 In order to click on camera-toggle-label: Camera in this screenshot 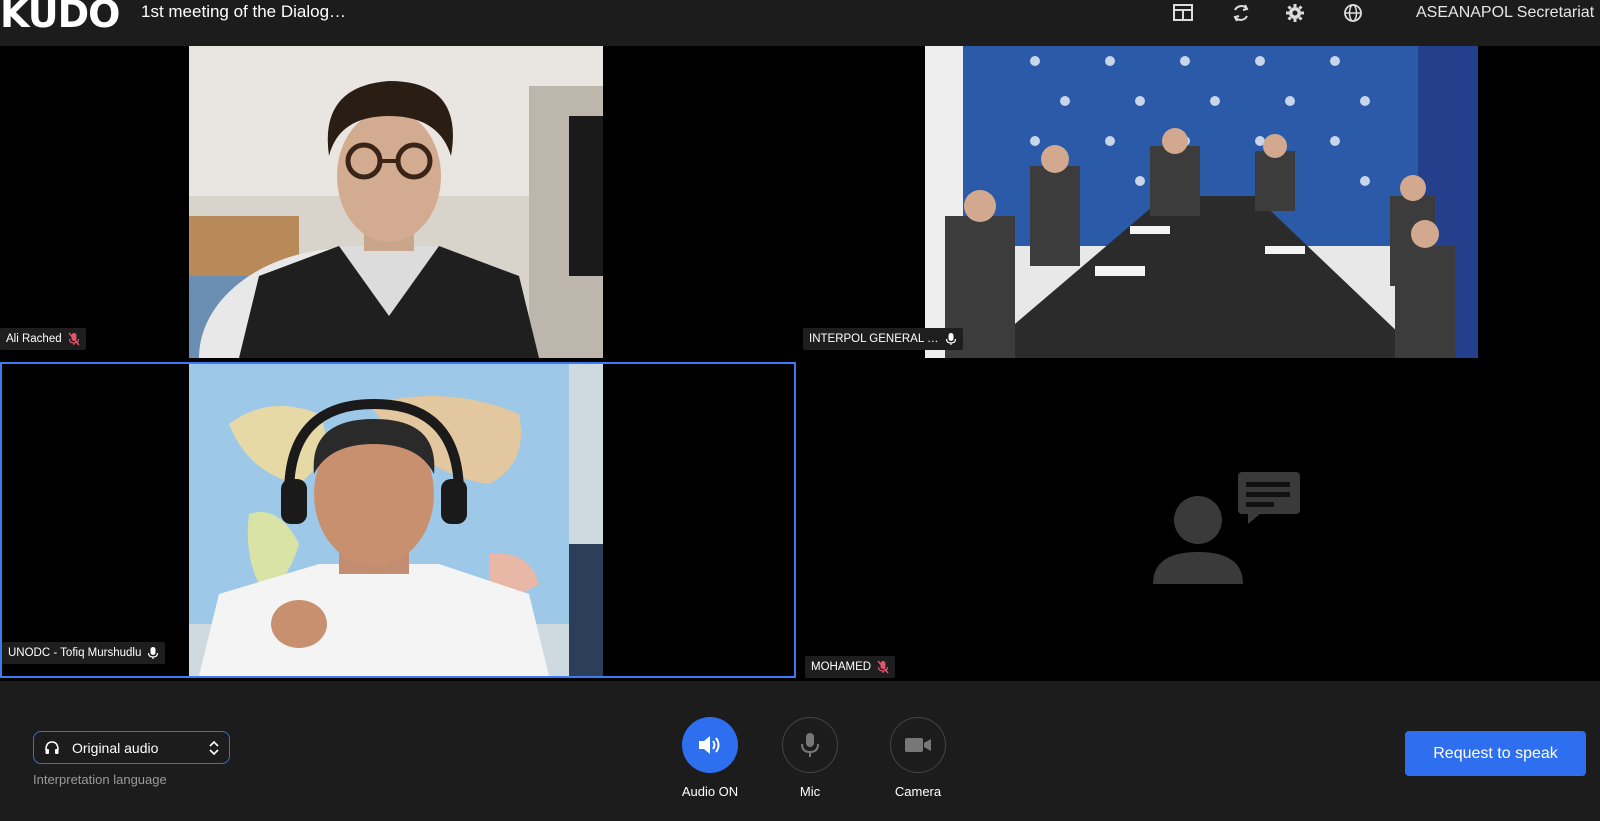, I will do `click(918, 791)`.